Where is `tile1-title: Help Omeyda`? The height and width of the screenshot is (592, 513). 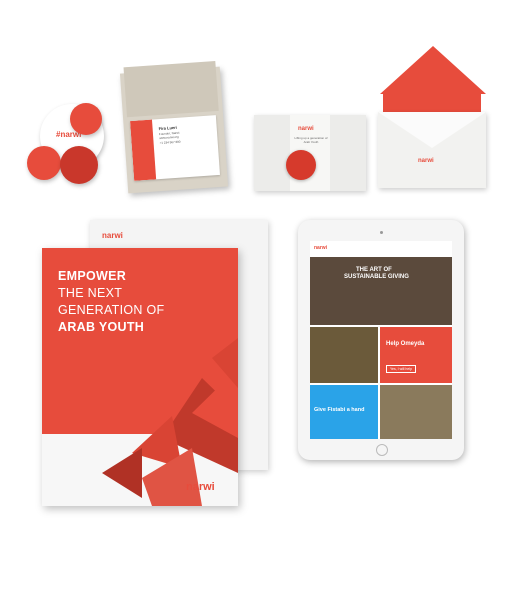
tile1-title: Help Omeyda is located at coordinates (405, 344).